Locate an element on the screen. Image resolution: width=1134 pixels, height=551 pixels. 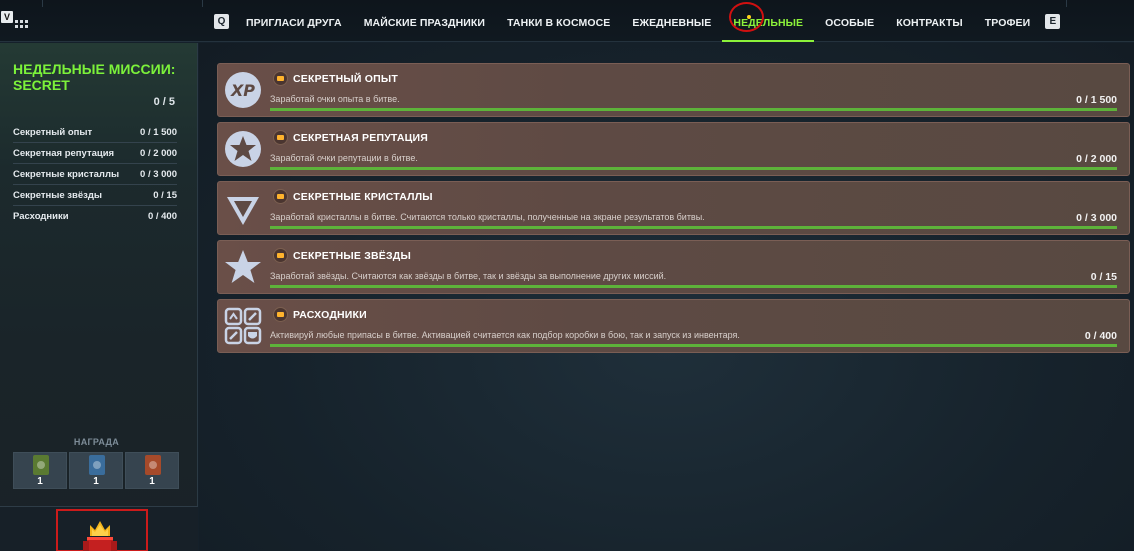
hotkey-v: V is located at coordinates (7, 17).